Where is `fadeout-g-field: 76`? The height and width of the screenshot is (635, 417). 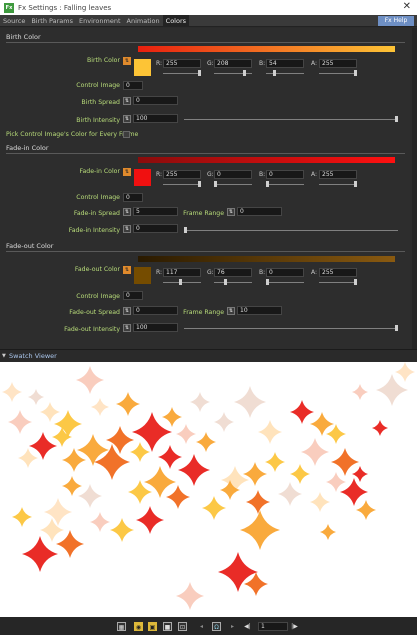 fadeout-g-field: 76 is located at coordinates (233, 272).